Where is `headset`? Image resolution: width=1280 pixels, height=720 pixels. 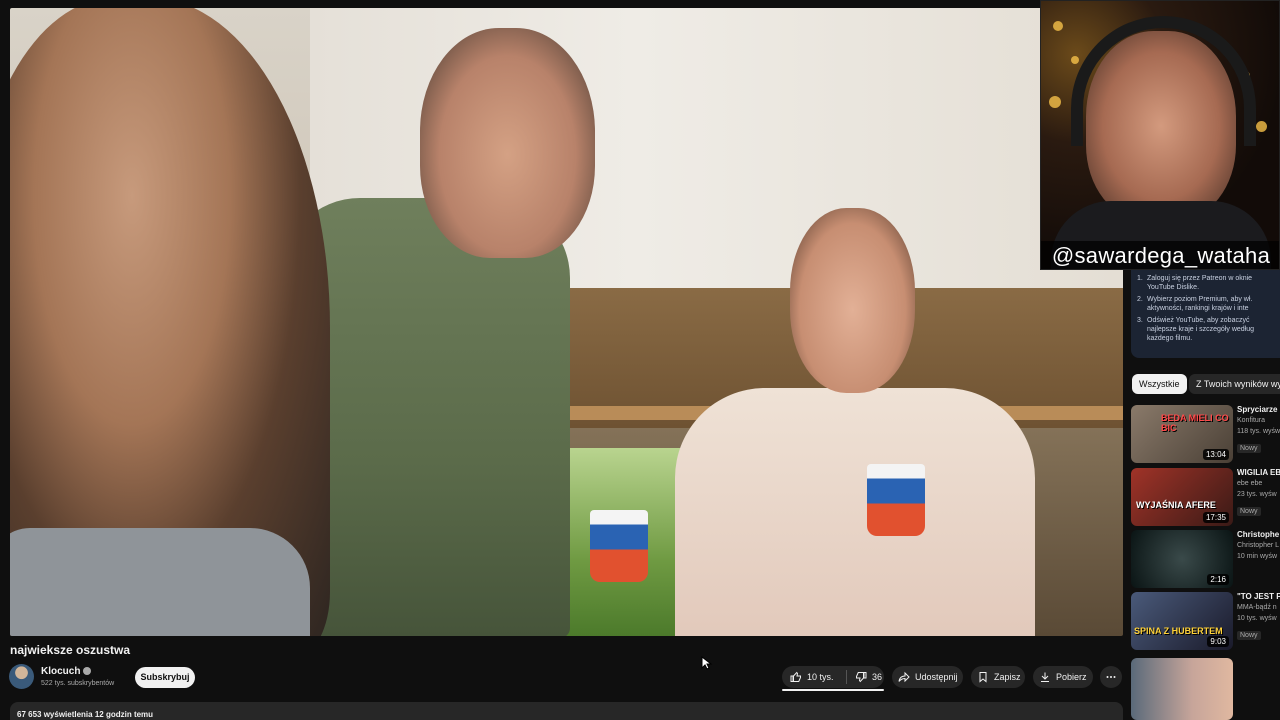
headset is located at coordinates (1163, 81).